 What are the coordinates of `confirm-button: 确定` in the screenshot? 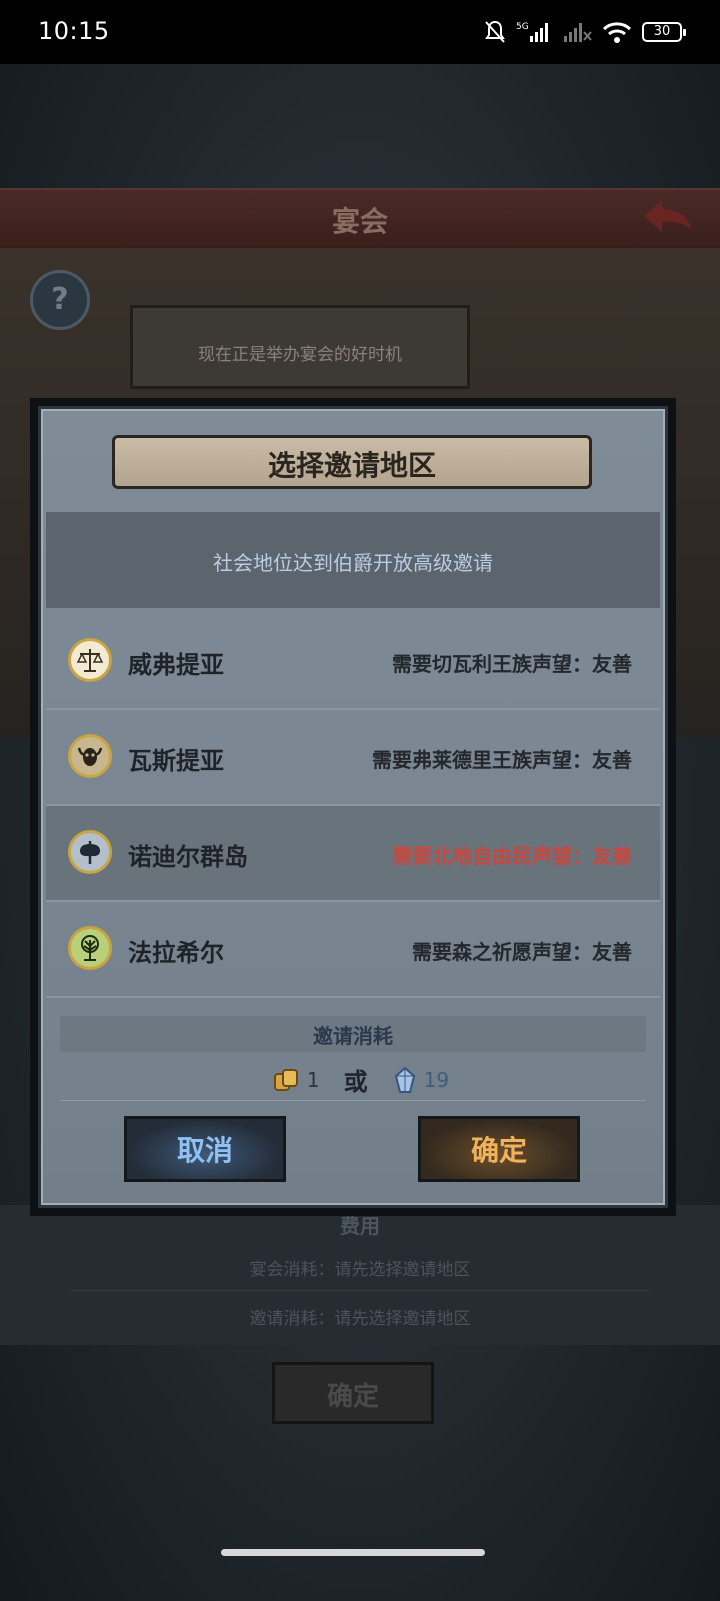 It's located at (499, 1149).